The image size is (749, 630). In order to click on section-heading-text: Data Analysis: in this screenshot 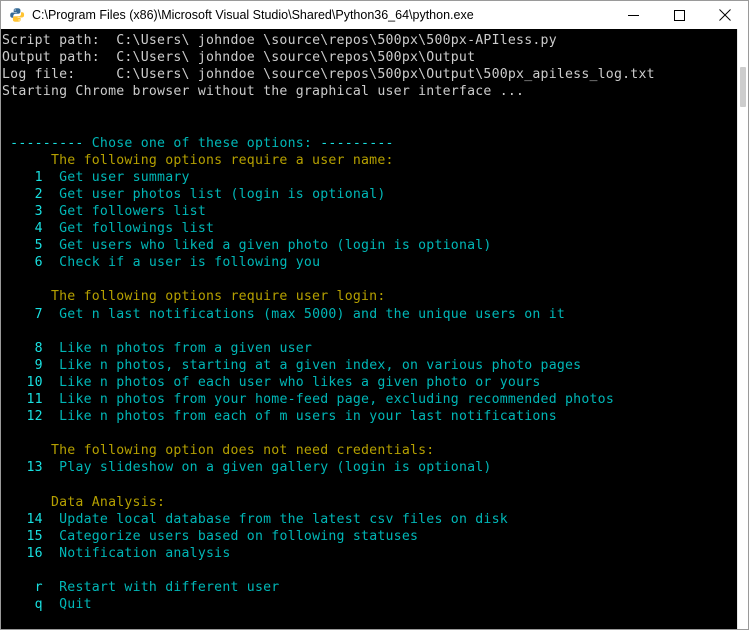, I will do `click(84, 502)`.